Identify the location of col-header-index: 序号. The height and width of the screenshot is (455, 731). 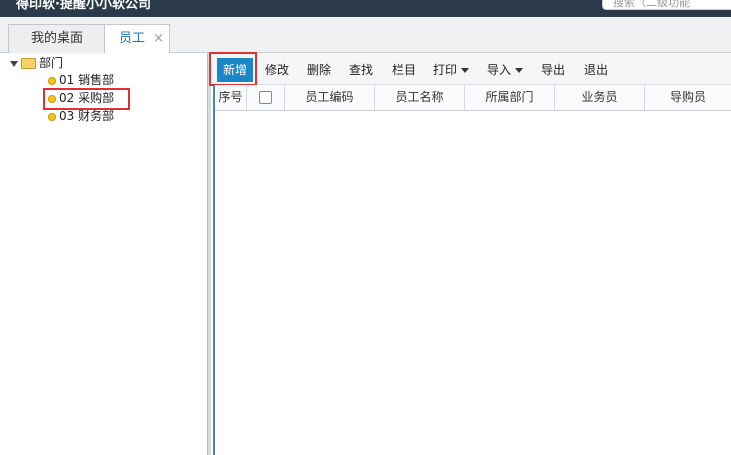
(231, 97).